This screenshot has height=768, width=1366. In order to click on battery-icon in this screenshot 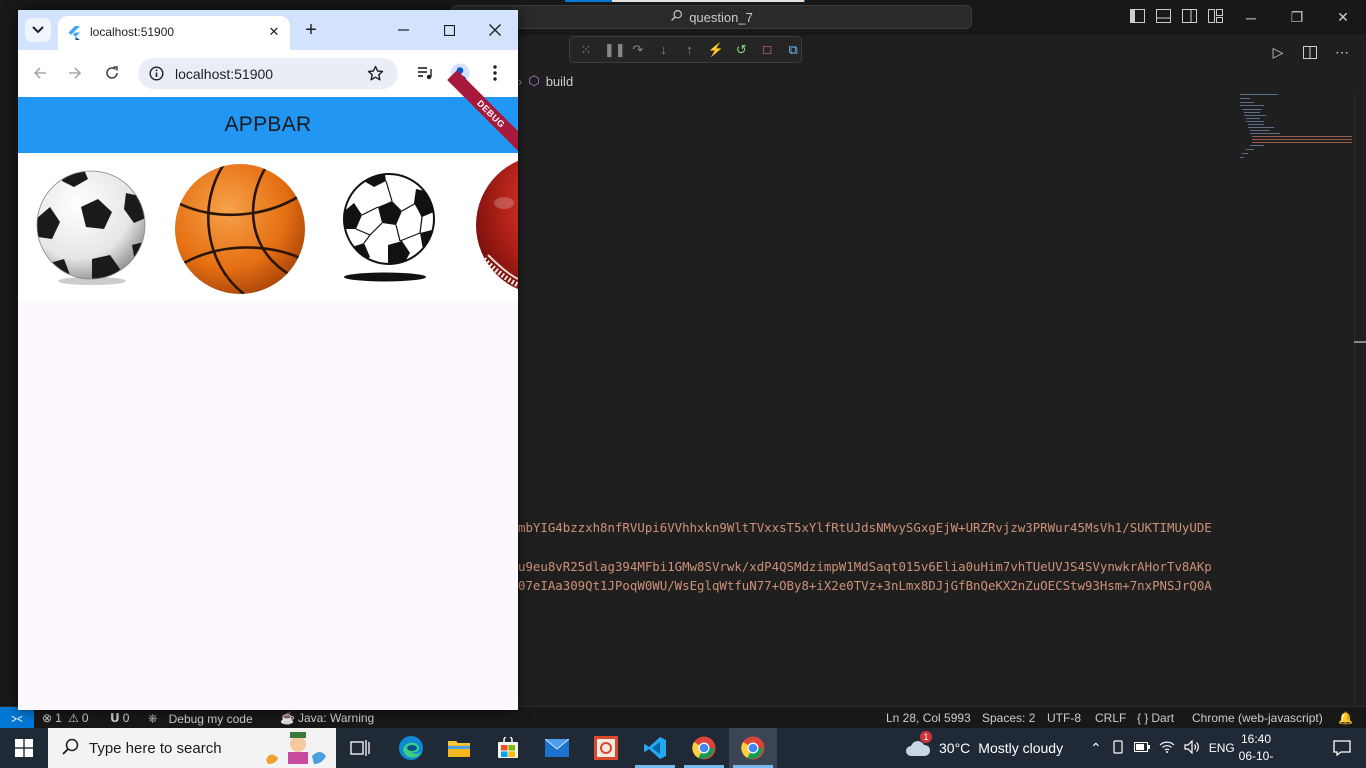, I will do `click(1141, 748)`.